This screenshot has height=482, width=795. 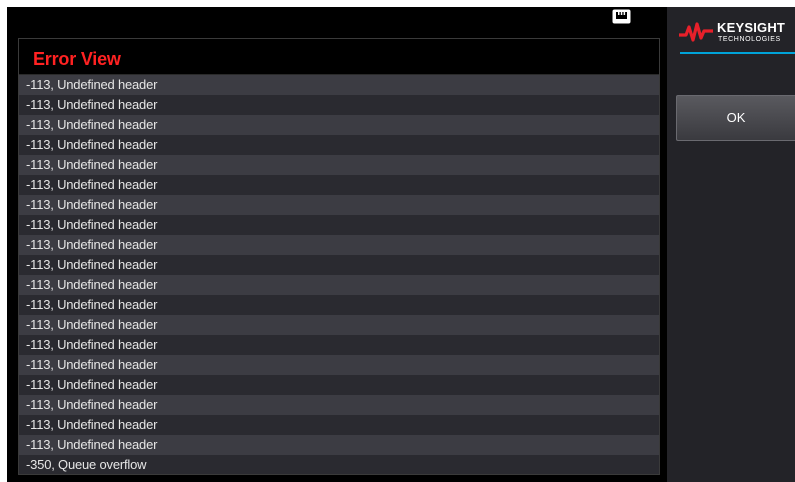 I want to click on ok-button: OK, so click(x=735, y=118).